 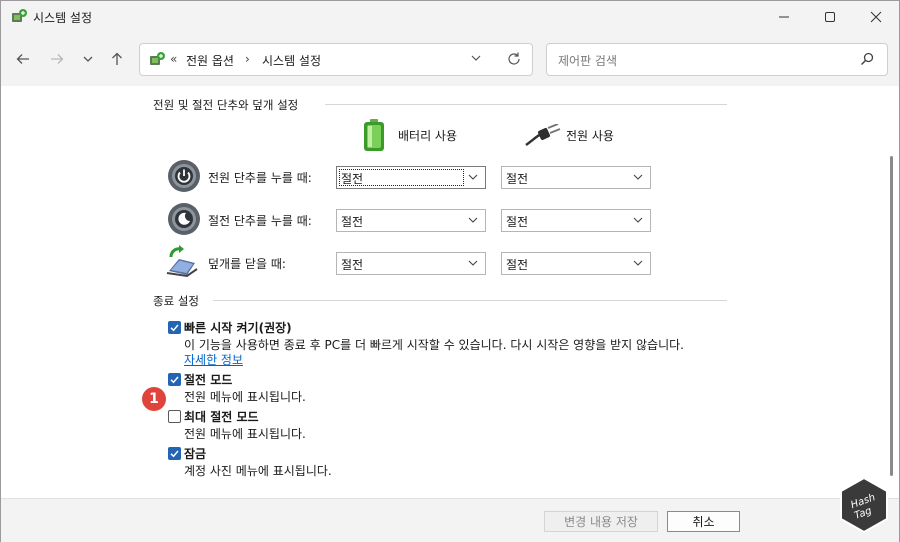 I want to click on recent-locations-button, so click(x=88, y=59).